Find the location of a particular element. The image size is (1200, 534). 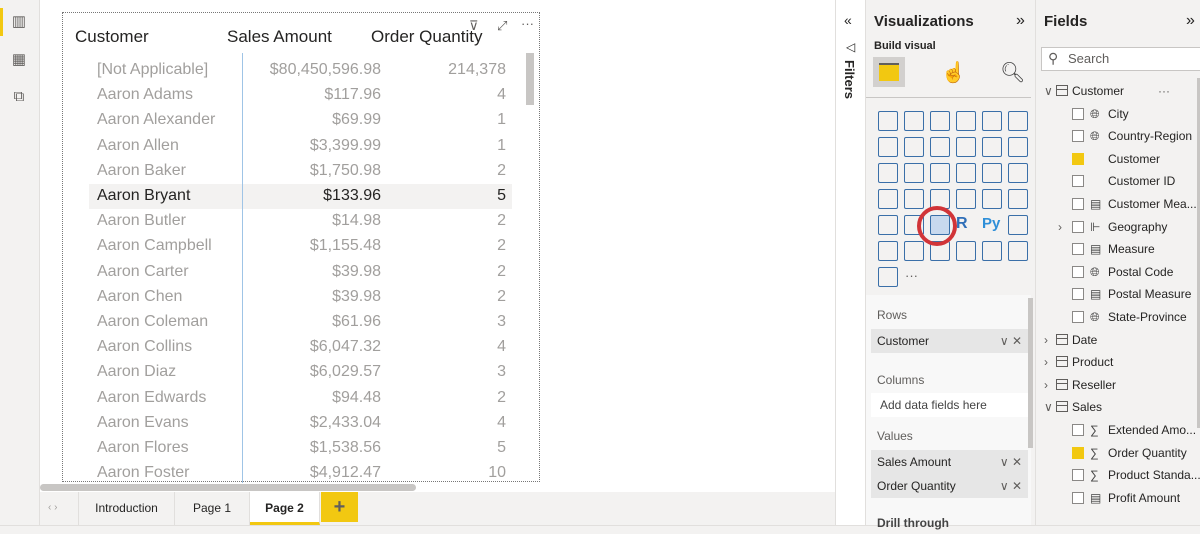

table-row: Aaron Bryant $133.96 5 is located at coordinates (300, 196).